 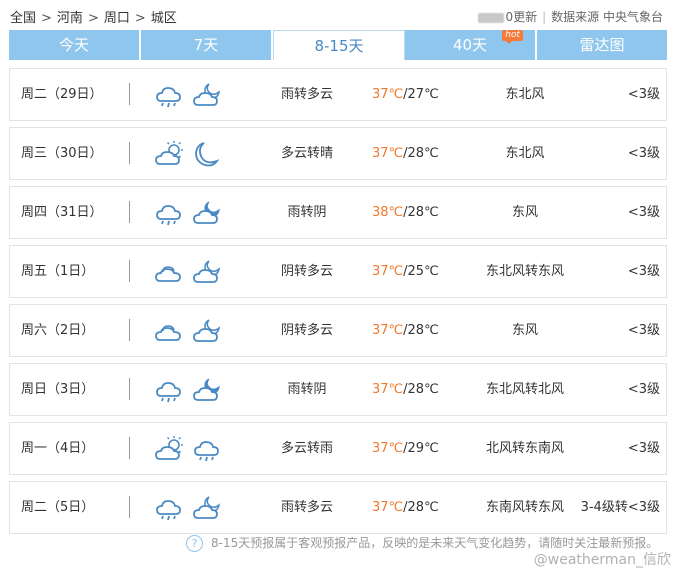 What do you see at coordinates (58, 330) in the screenshot?
I see `day-date: 周六（2日）` at bounding box center [58, 330].